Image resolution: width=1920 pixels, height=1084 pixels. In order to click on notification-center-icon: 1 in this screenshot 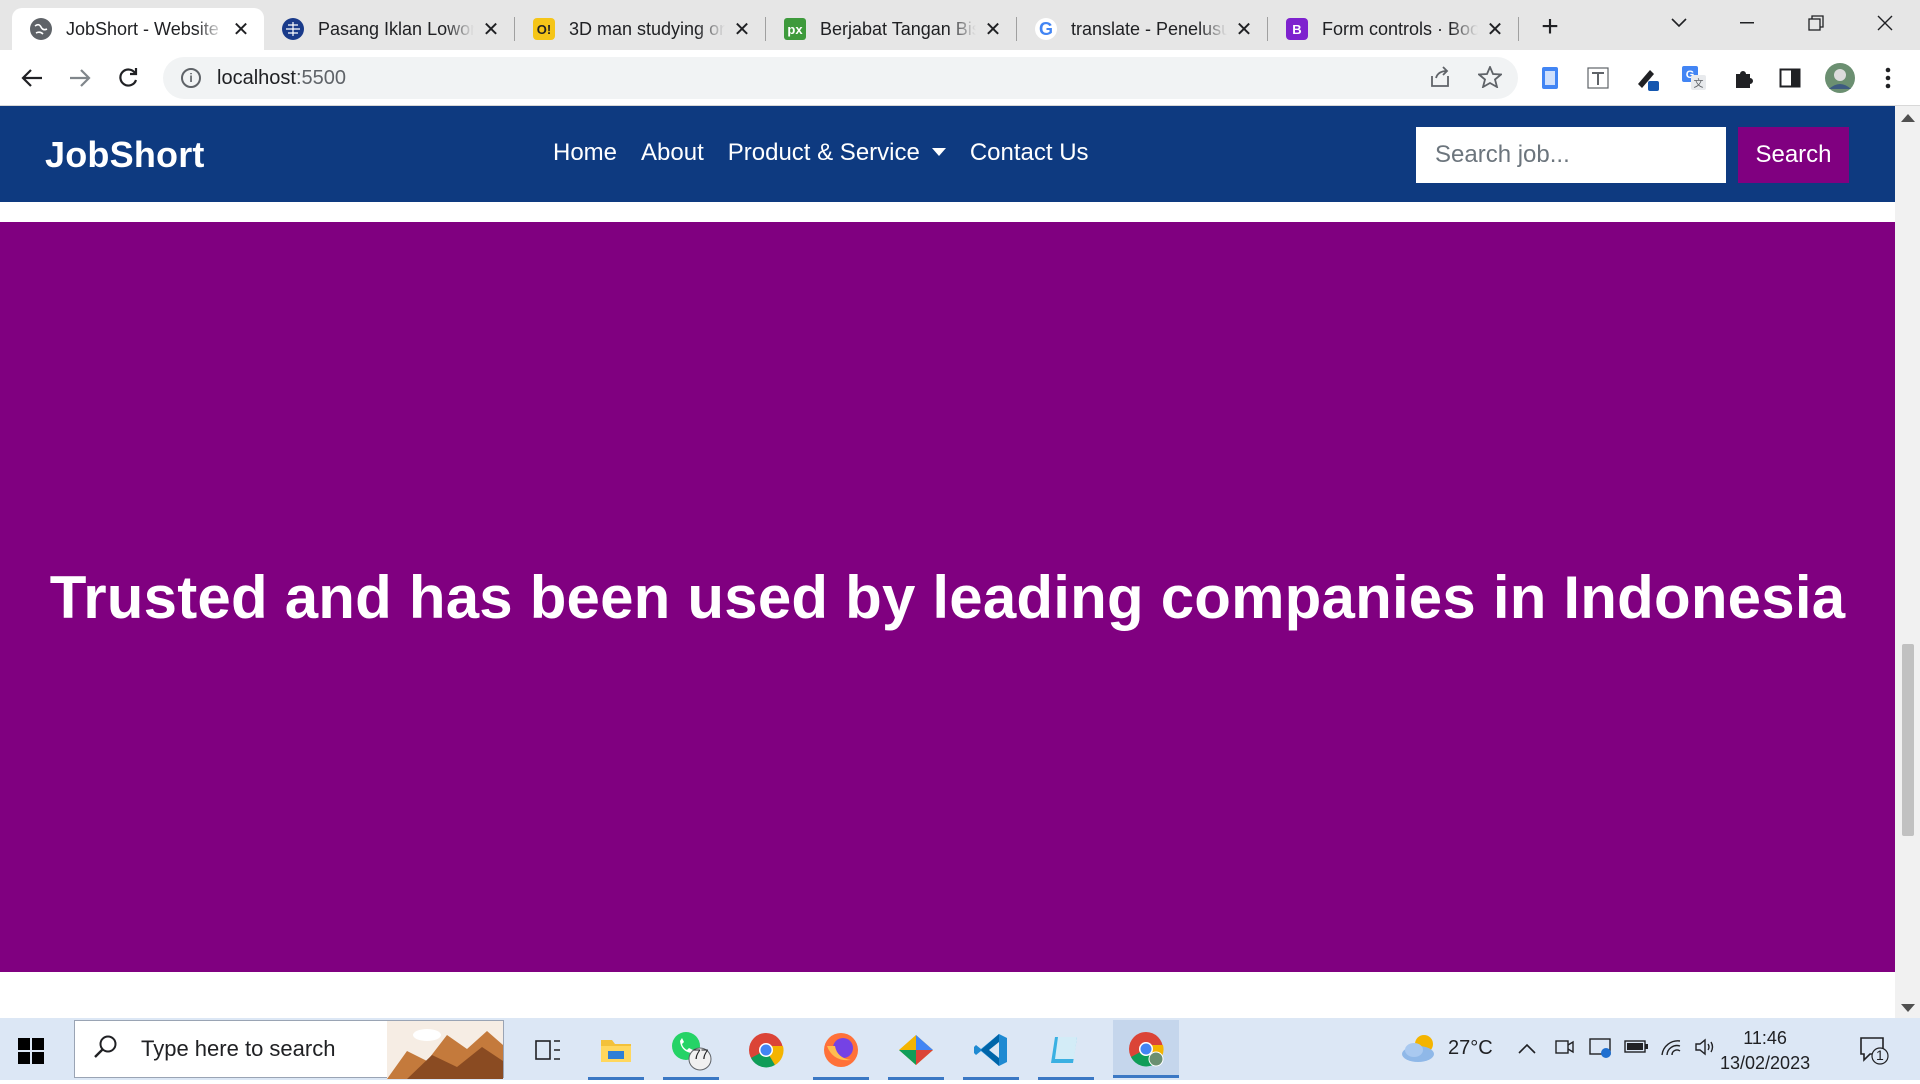, I will do `click(1874, 1052)`.